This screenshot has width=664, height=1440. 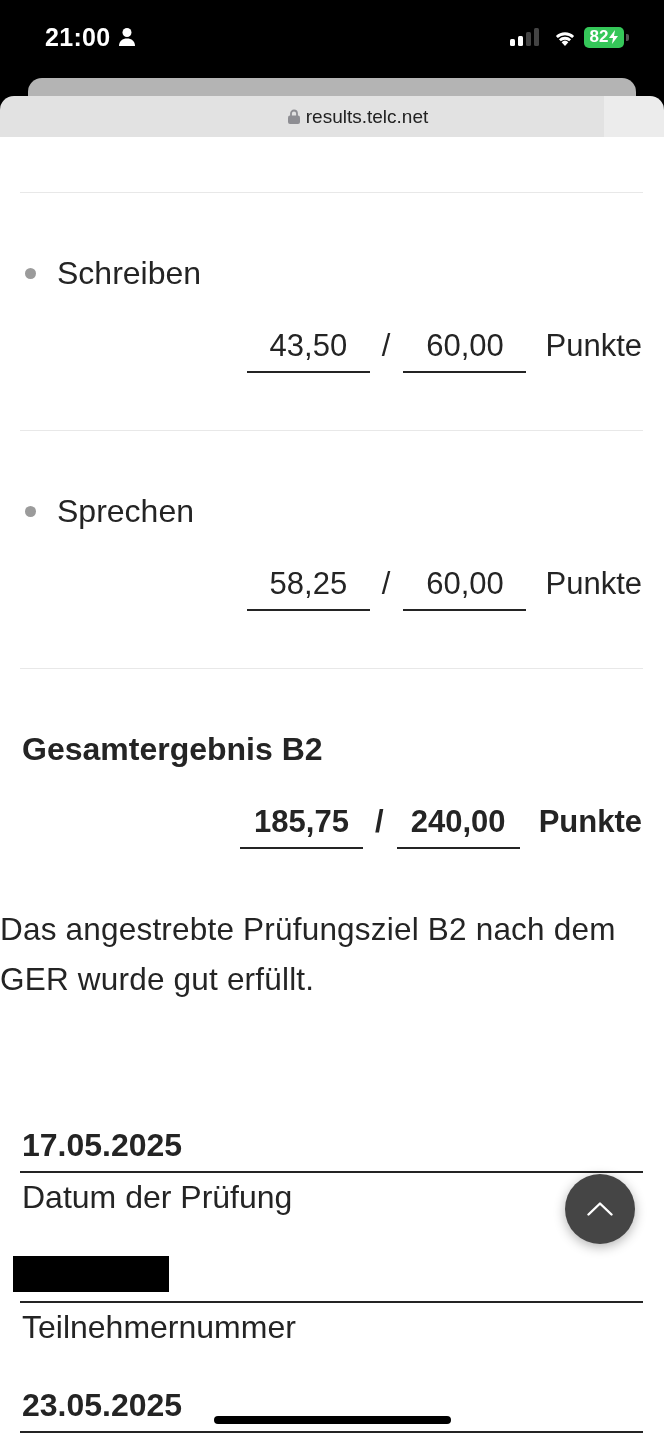 I want to click on address-bar: results.telc.net, so click(x=302, y=116).